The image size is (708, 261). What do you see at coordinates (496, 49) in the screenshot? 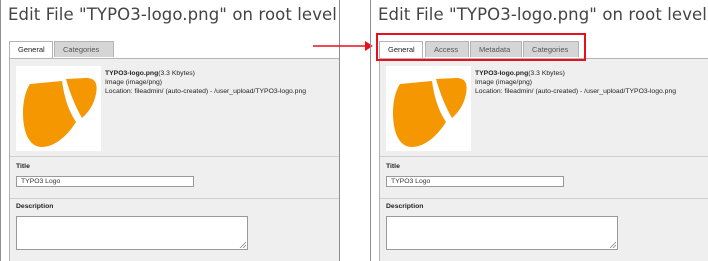
I see `tab-metadata: Metadata` at bounding box center [496, 49].